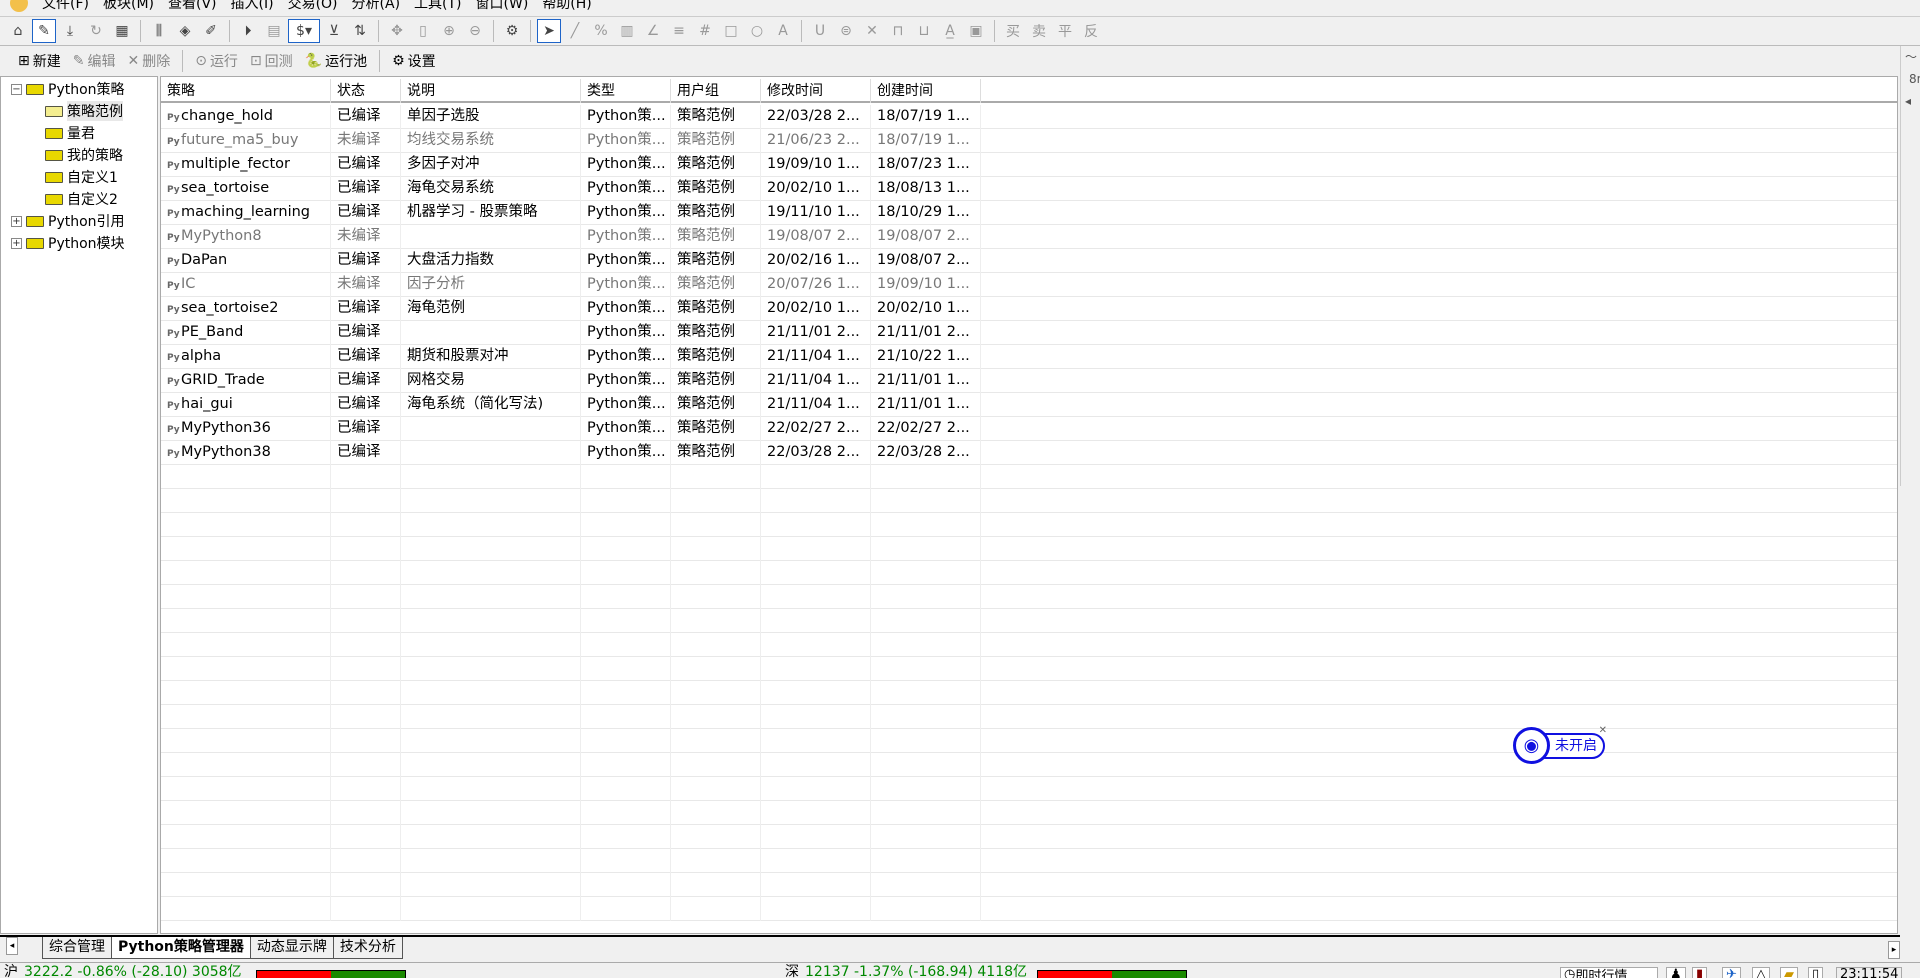 The width and height of the screenshot is (1920, 978). What do you see at coordinates (627, 31) in the screenshot?
I see `channel-icon: ▥` at bounding box center [627, 31].